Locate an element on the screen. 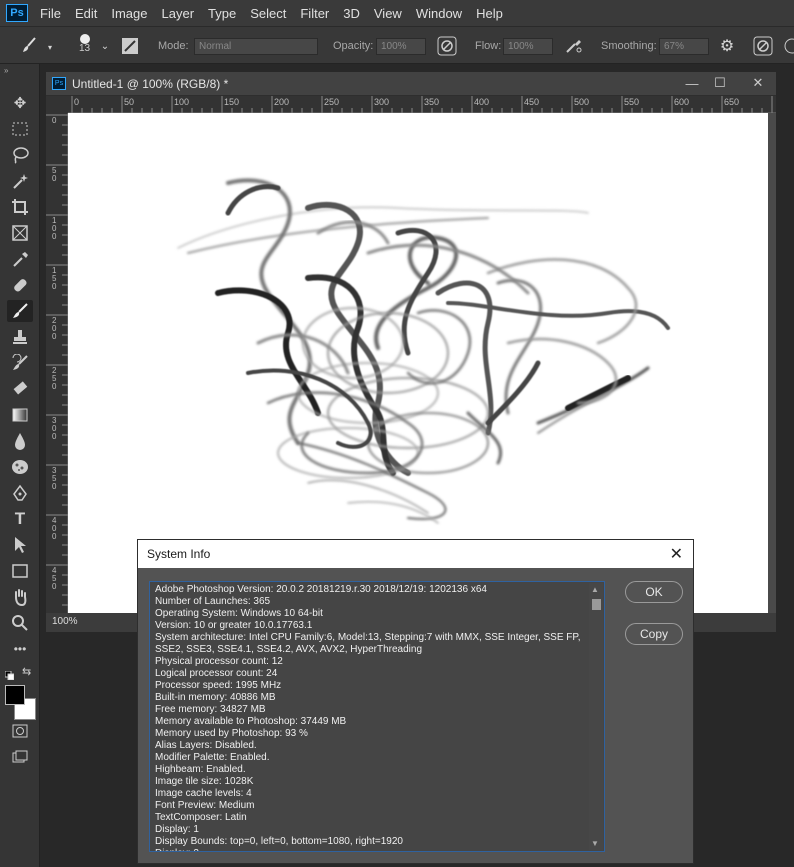 The width and height of the screenshot is (794, 867). menu-image: Image is located at coordinates (129, 13).